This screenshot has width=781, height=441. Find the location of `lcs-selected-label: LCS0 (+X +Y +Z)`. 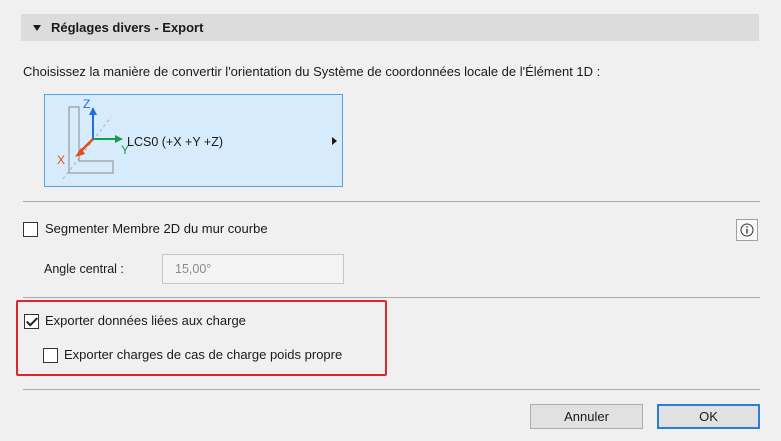

lcs-selected-label: LCS0 (+X +Y +Z) is located at coordinates (175, 142).